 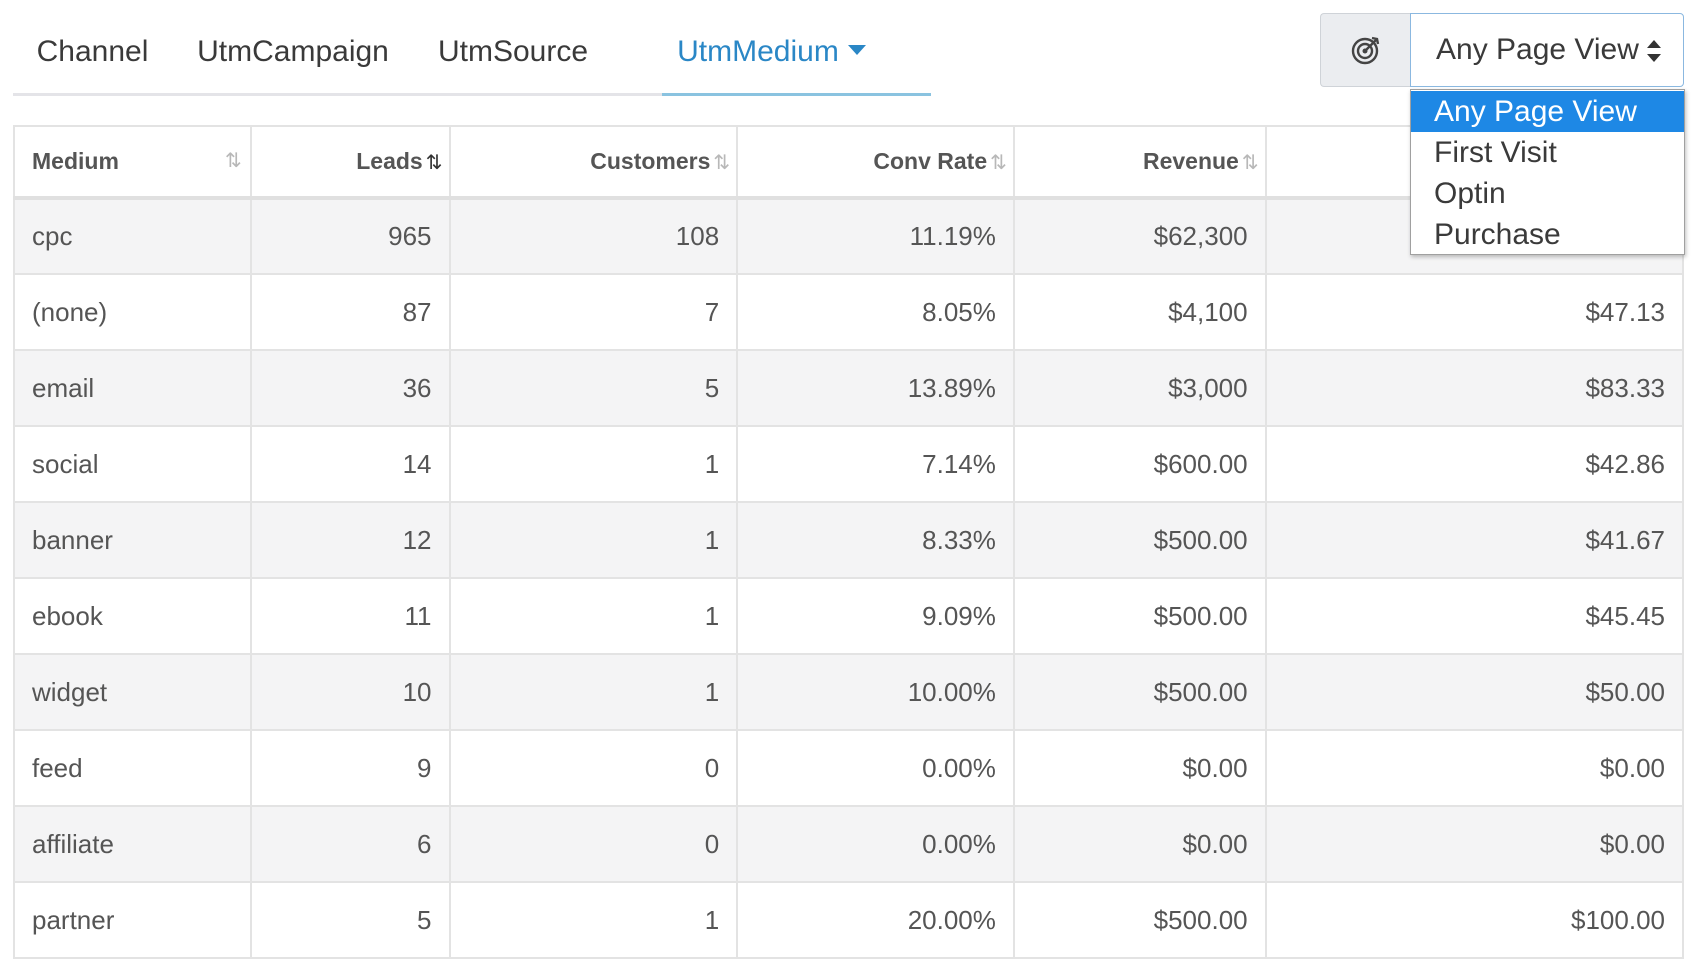 I want to click on cell-leads: 12, so click(x=350, y=540).